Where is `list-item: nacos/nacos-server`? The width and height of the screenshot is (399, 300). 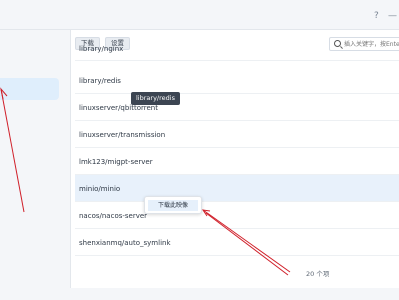 list-item: nacos/nacos-server is located at coordinates (237, 215).